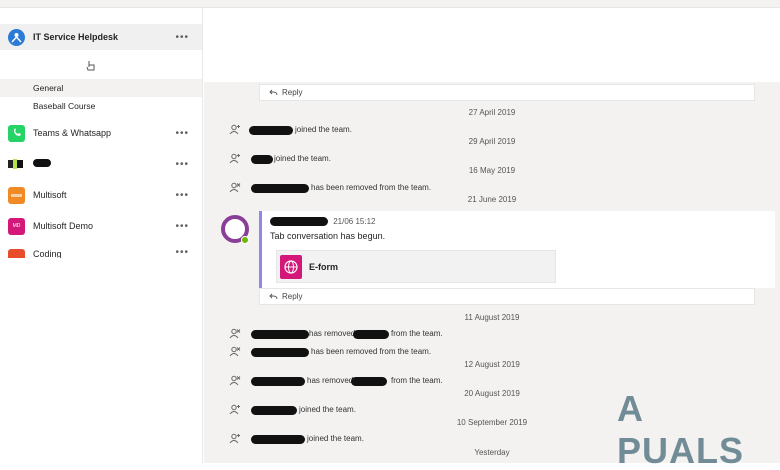 Image resolution: width=780 pixels, height=470 pixels. Describe the element at coordinates (492, 45) in the screenshot. I see `channel-header` at that location.